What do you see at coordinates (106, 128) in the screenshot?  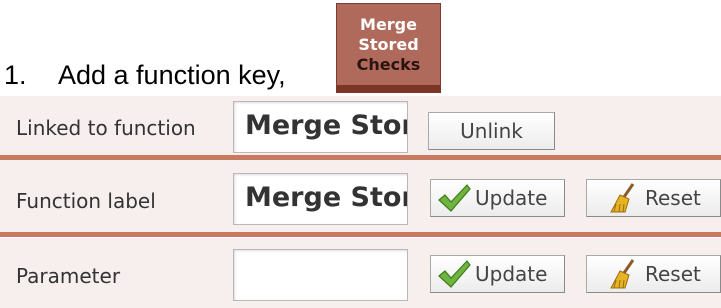 I see `linked-to-function-label: Linked to function` at bounding box center [106, 128].